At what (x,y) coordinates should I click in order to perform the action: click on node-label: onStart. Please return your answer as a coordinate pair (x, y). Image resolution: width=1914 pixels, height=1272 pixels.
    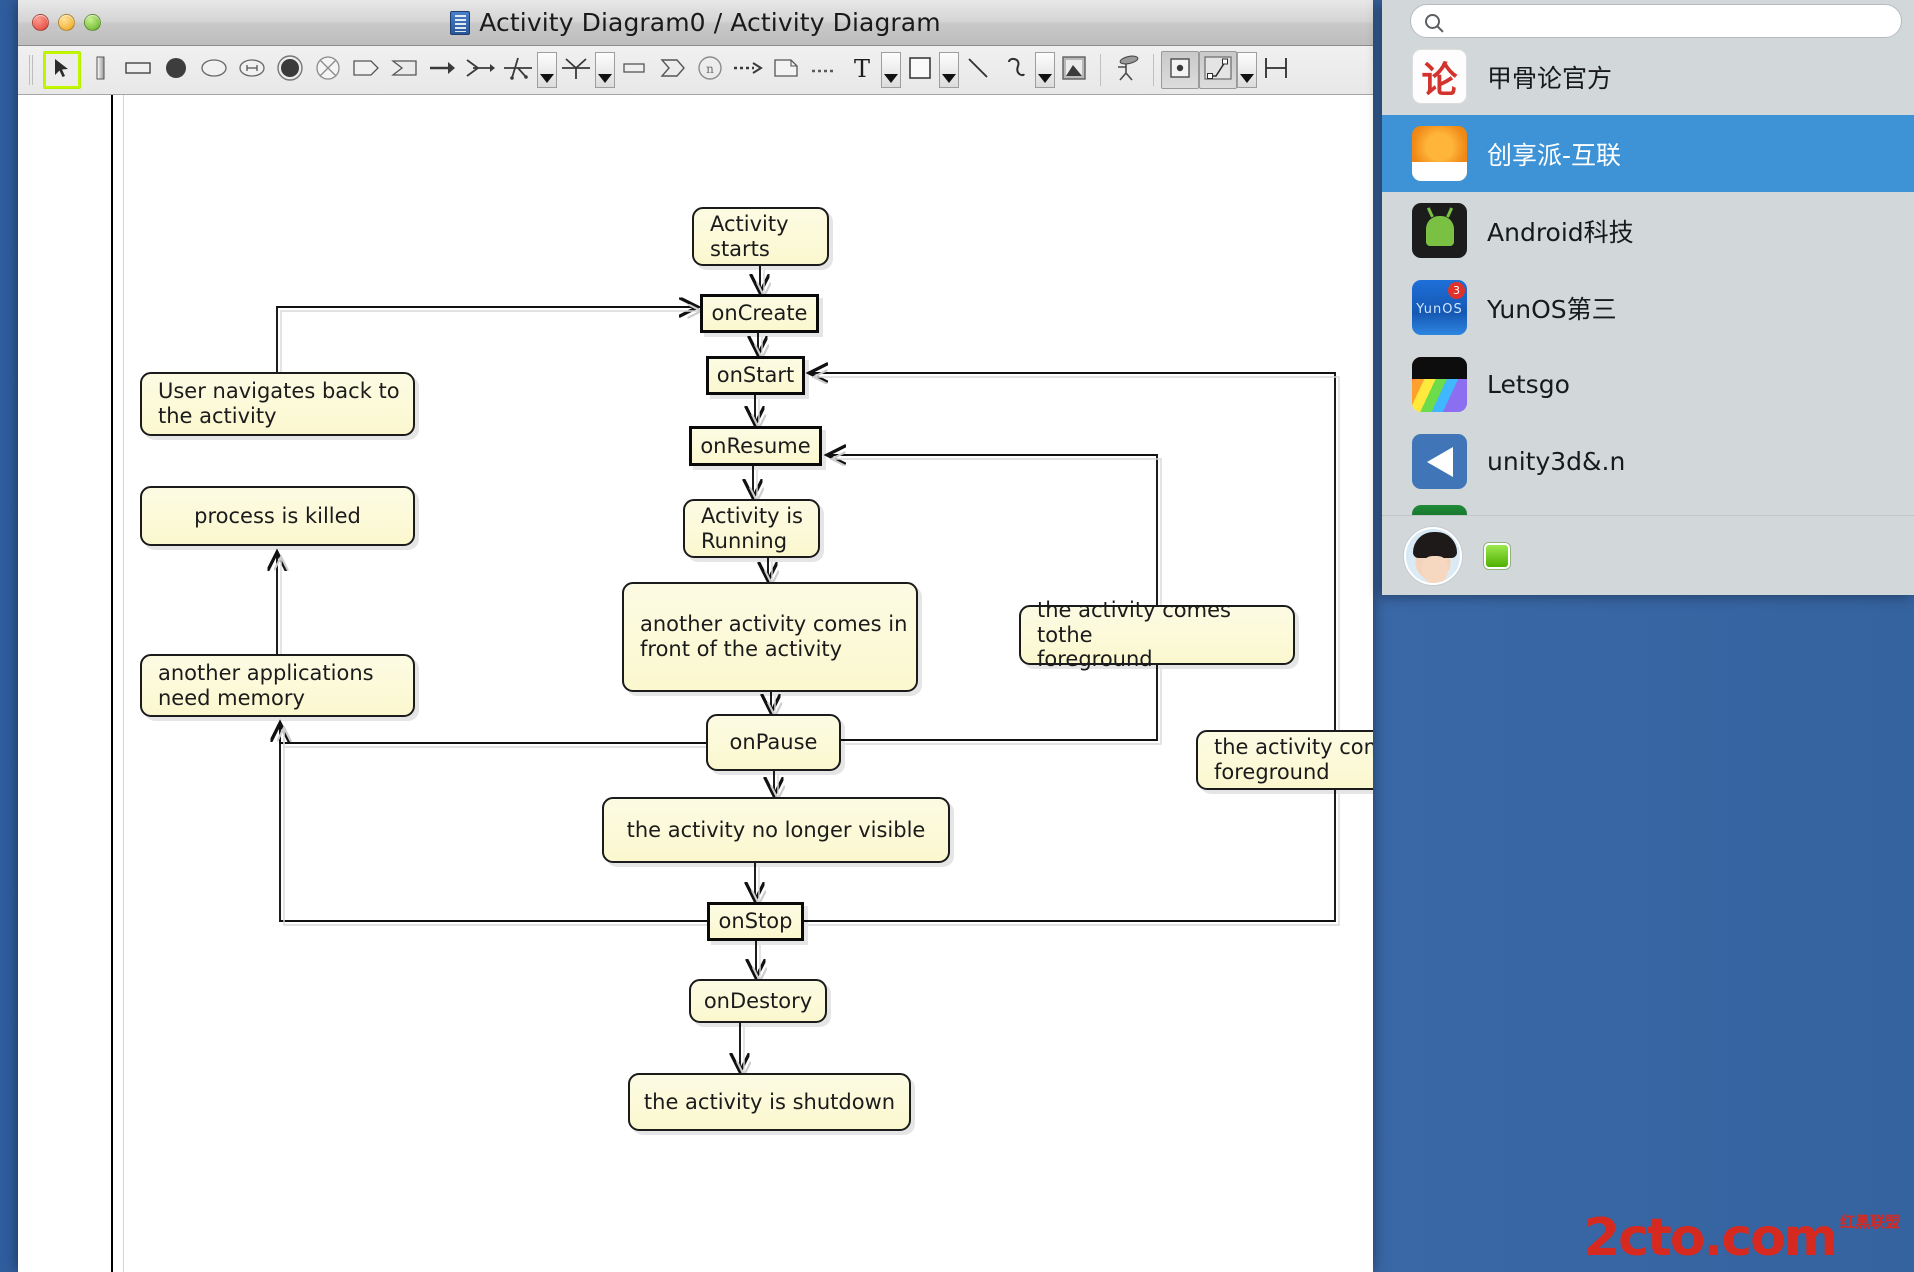
    Looking at the image, I should click on (755, 375).